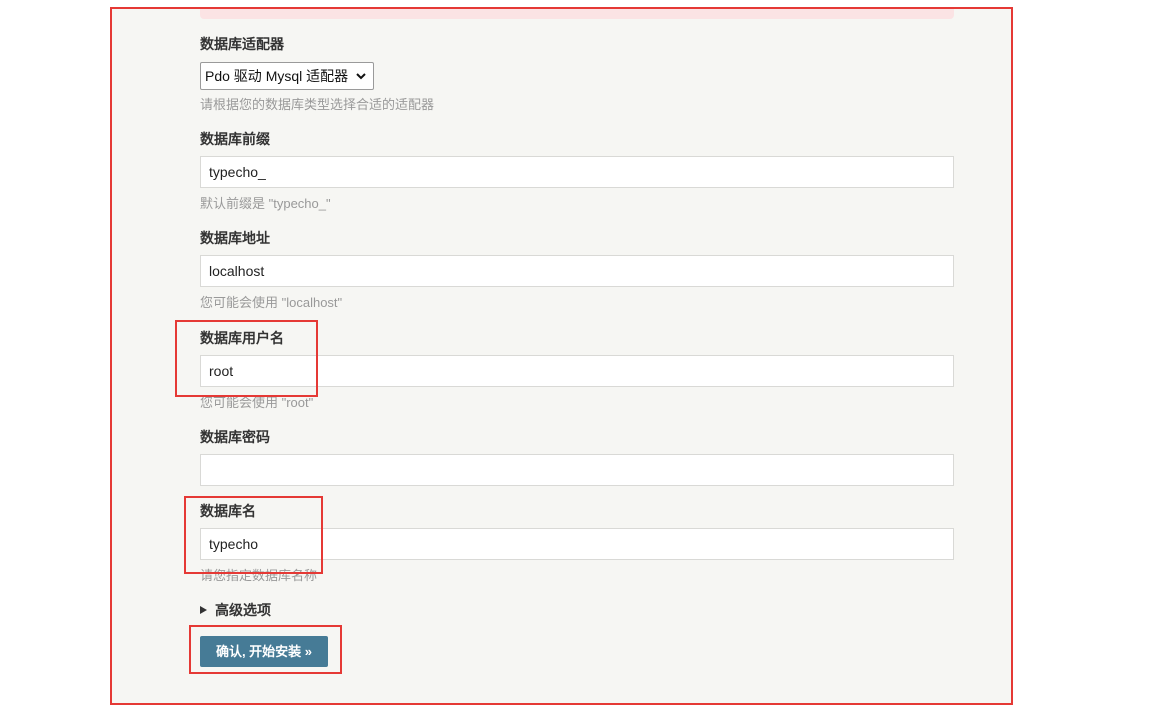  I want to click on adapter-hint: 请根据您的数据库类型选择合适的适配器, so click(317, 104).